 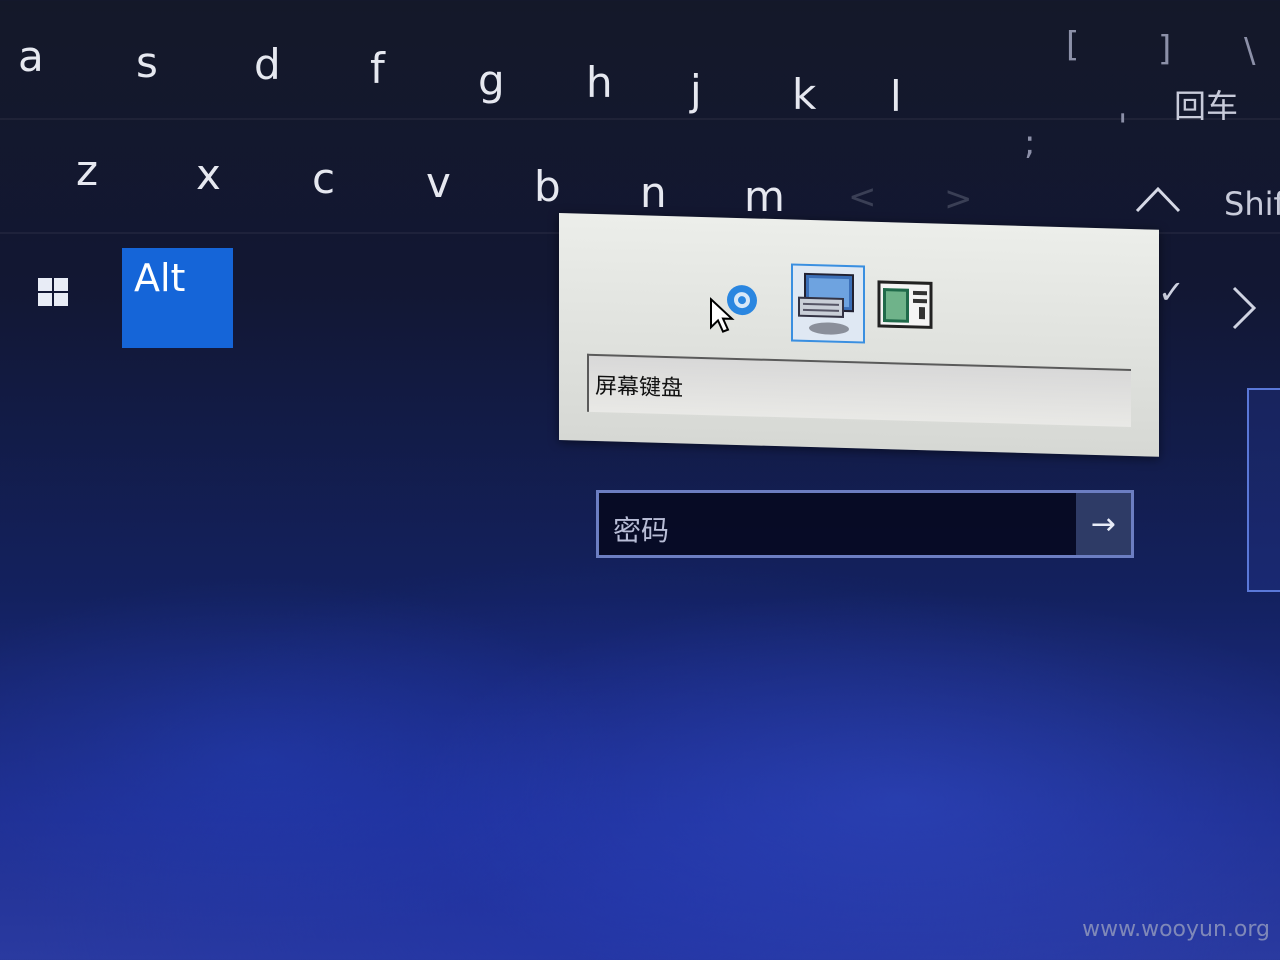 What do you see at coordinates (377, 69) in the screenshot?
I see `key-f: f` at bounding box center [377, 69].